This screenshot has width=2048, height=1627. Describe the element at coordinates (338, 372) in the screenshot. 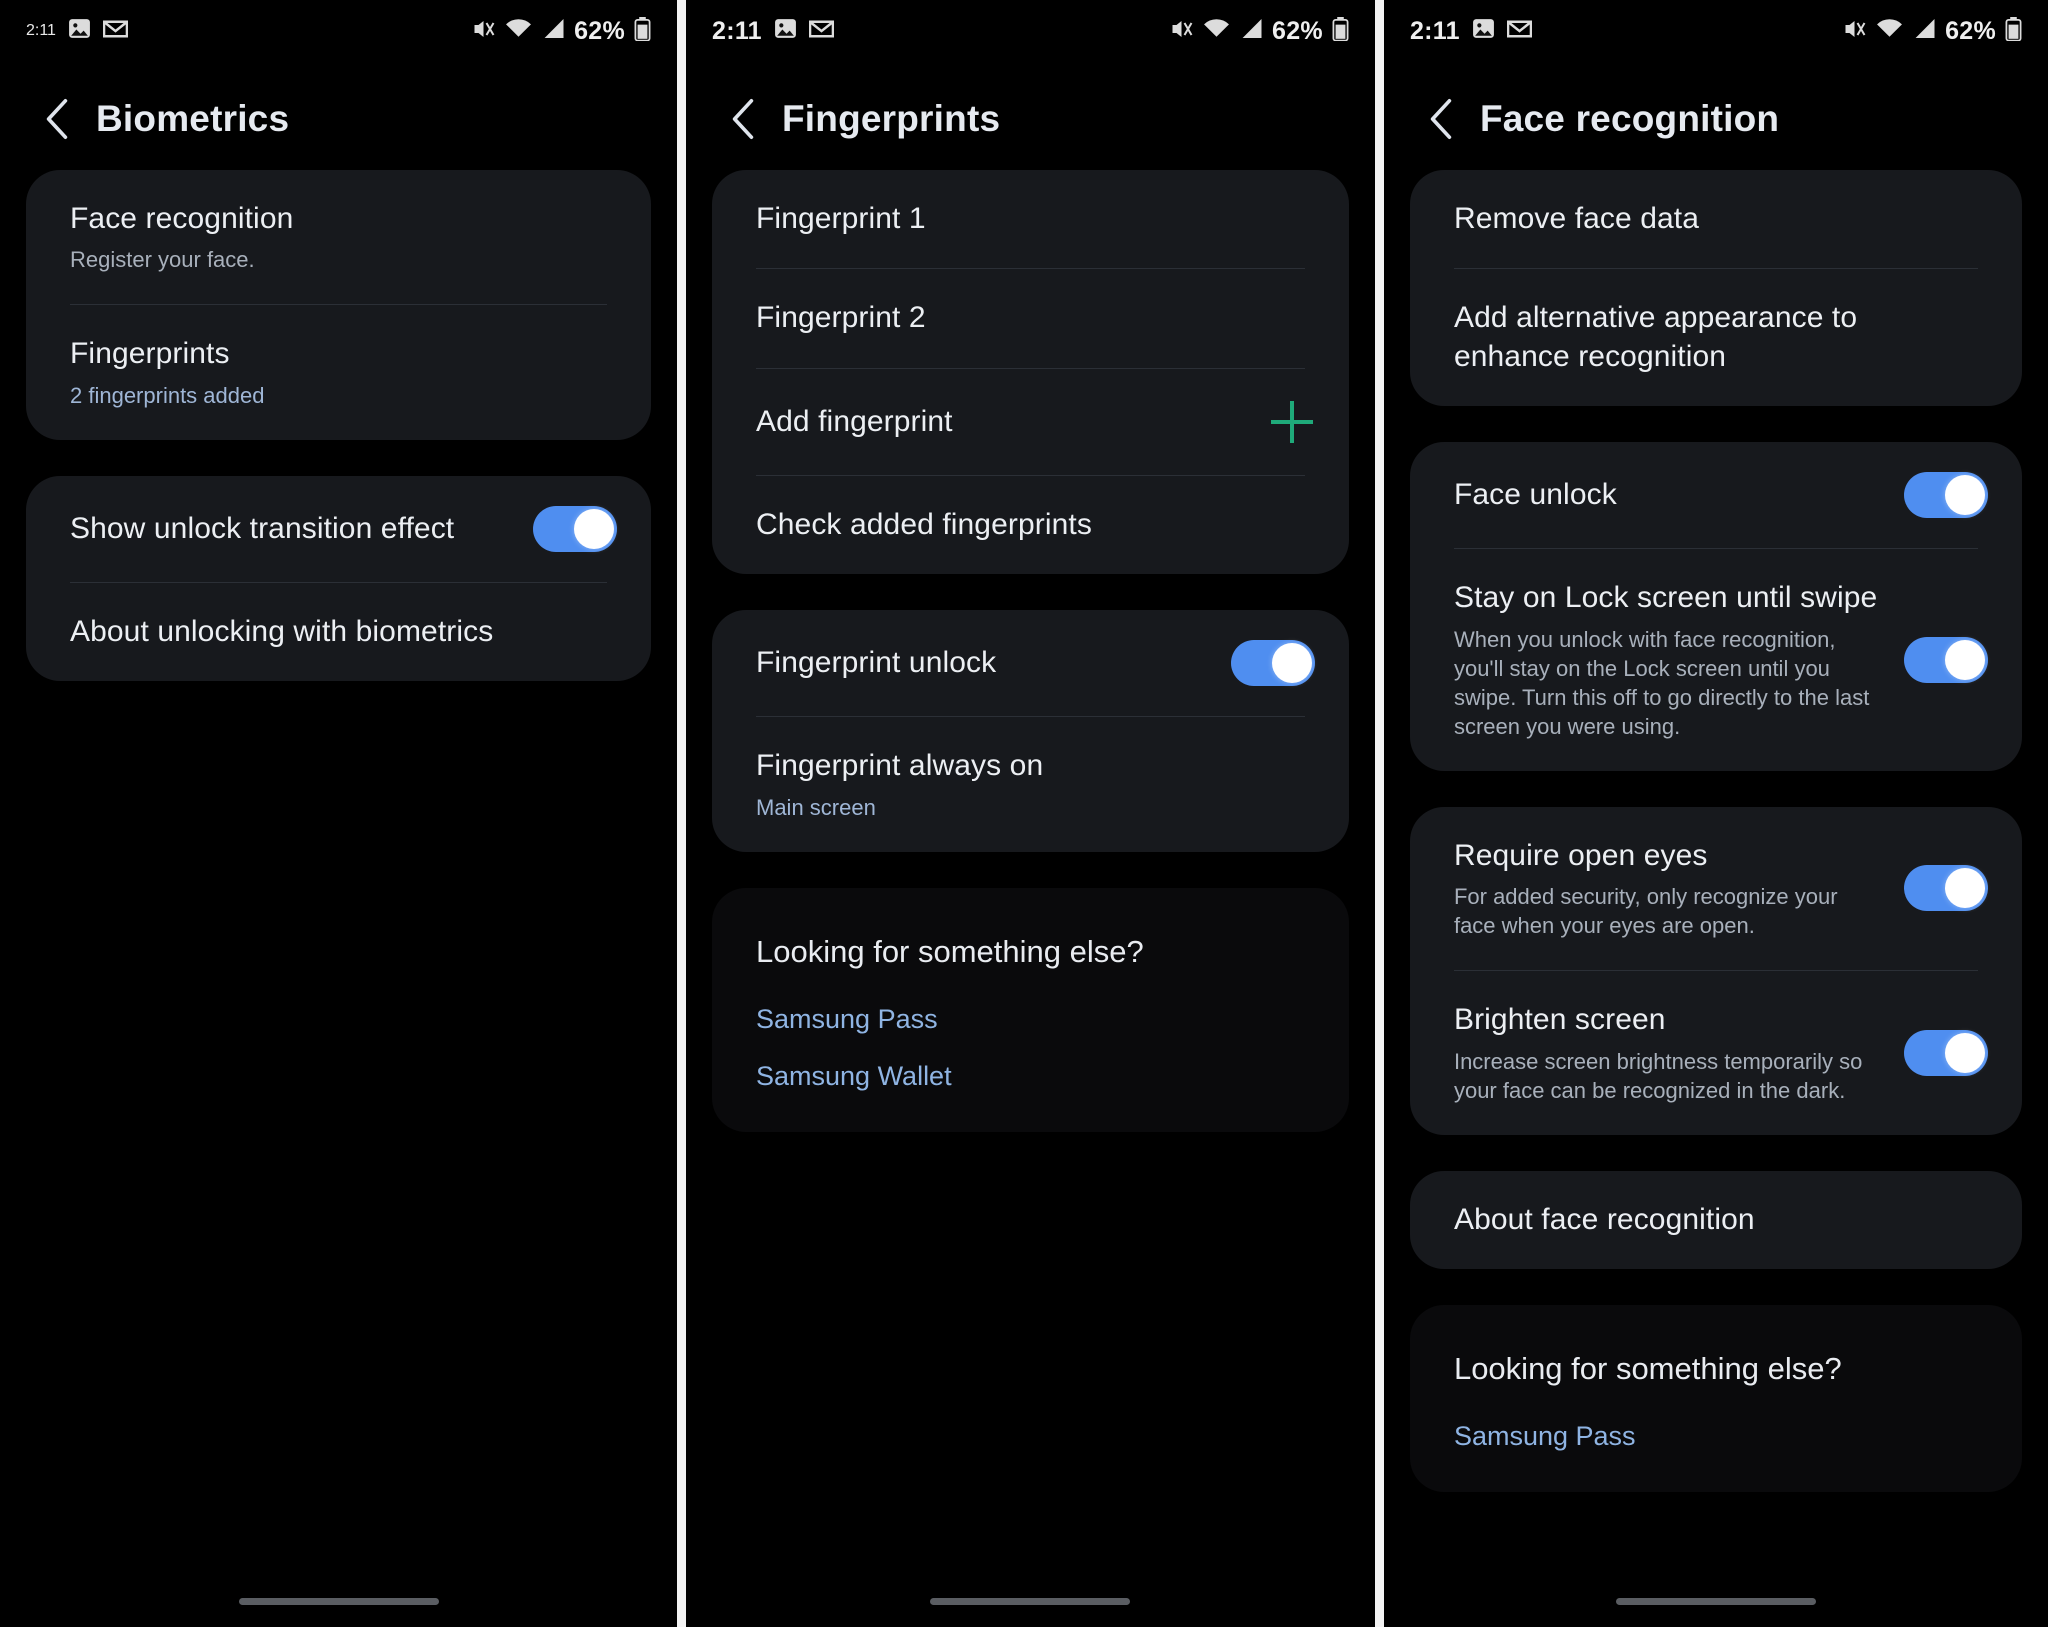

I see `row-fingerprints: Fingerprints 2 fingerprints added` at that location.